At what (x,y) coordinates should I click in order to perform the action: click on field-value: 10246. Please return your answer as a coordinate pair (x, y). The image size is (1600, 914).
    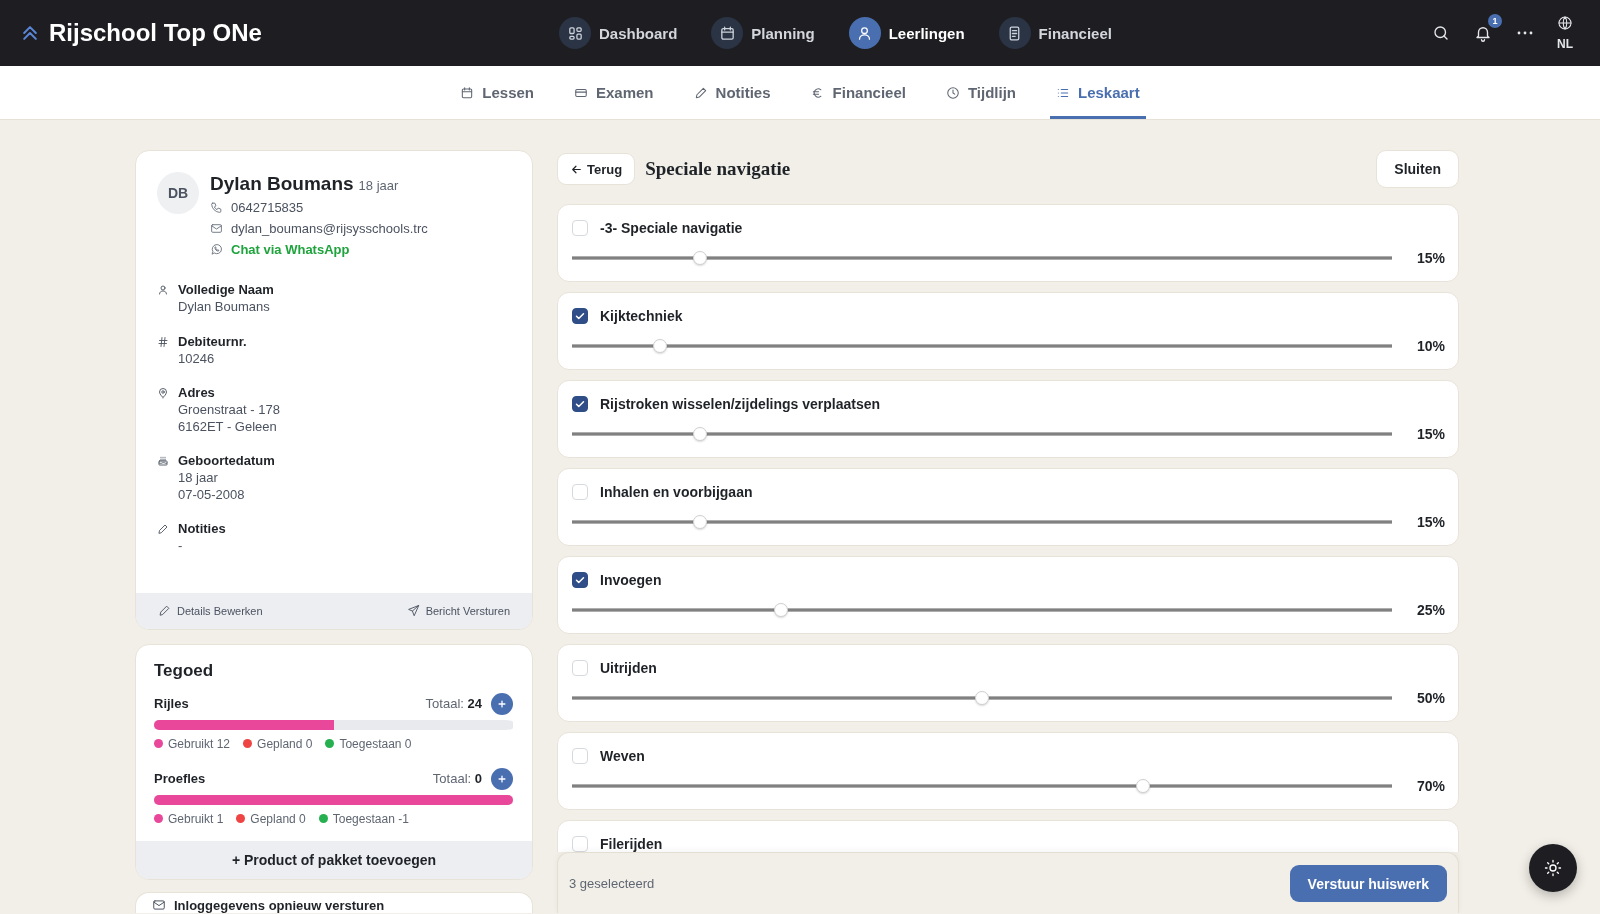
    Looking at the image, I should click on (196, 358).